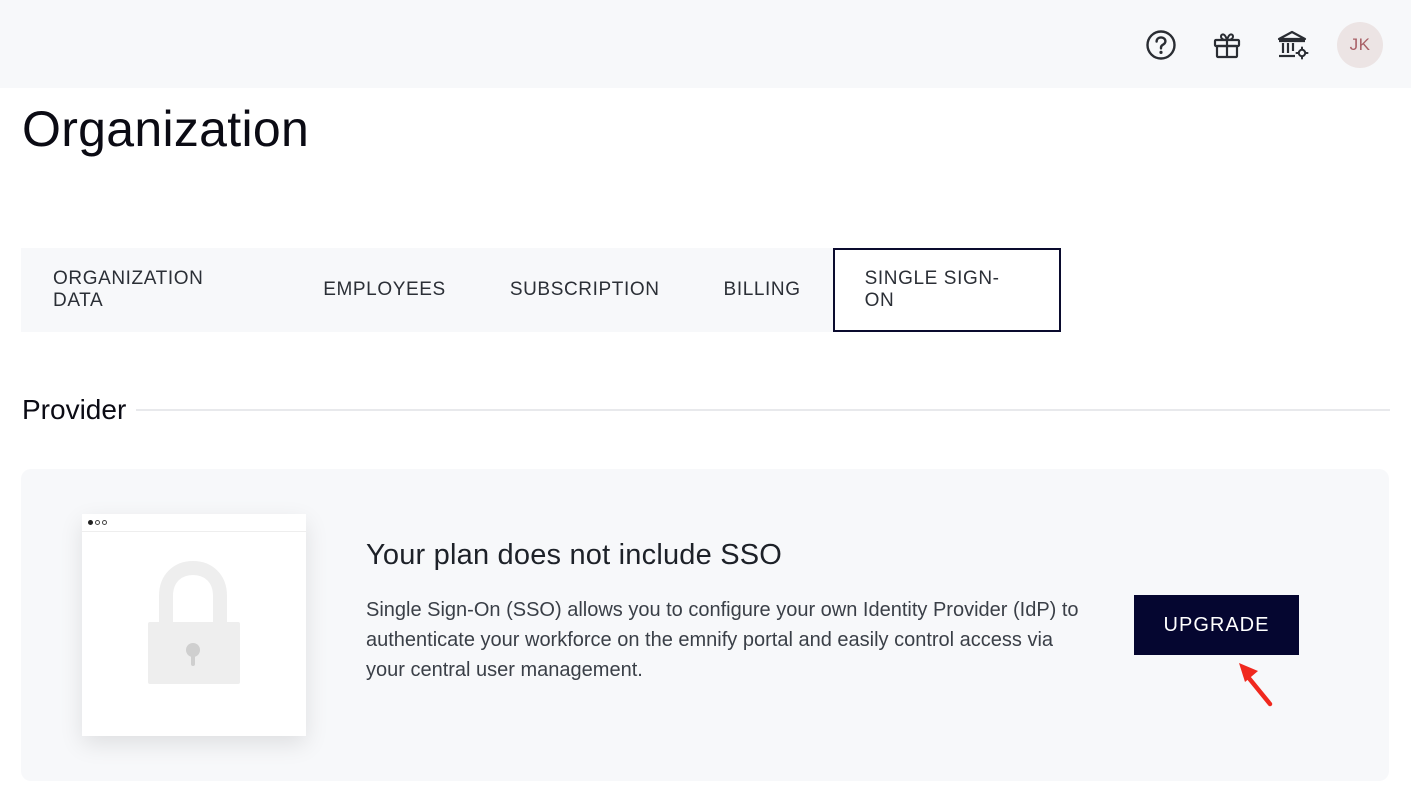 The width and height of the screenshot is (1411, 798). I want to click on section-title: Provider, so click(74, 409).